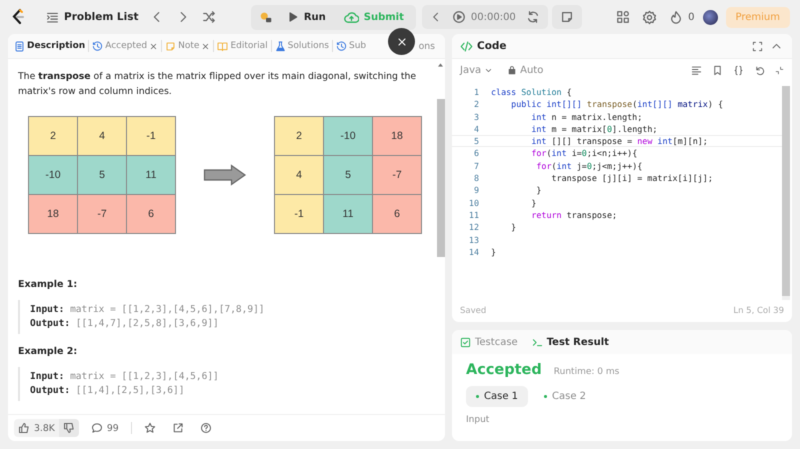 This screenshot has height=449, width=800. Describe the element at coordinates (92, 17) in the screenshot. I see `problem-list-button: Problem List` at that location.